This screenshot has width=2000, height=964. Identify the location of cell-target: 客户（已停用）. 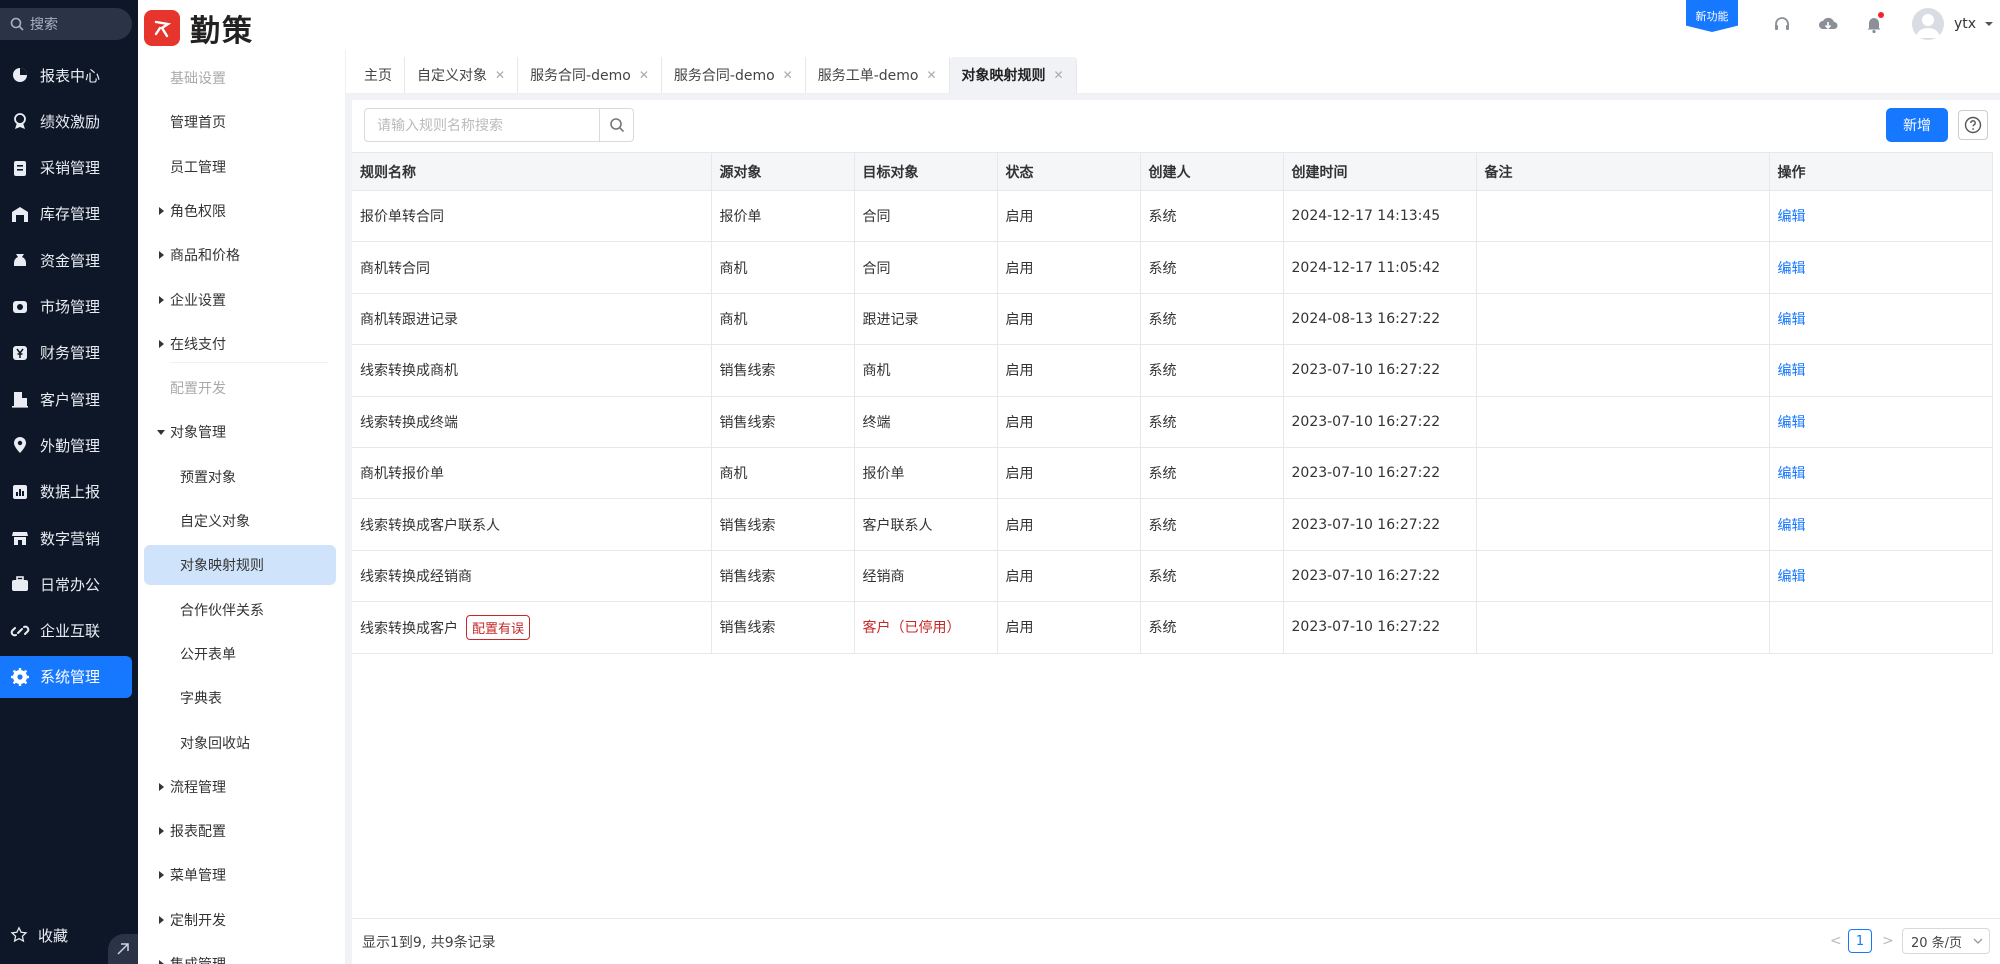
(926, 627).